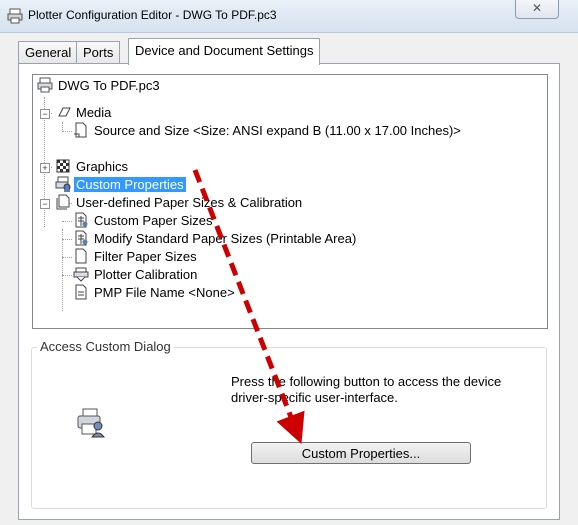 The width and height of the screenshot is (578, 525). Describe the element at coordinates (15, 16) in the screenshot. I see `plotter-app-icon` at that location.